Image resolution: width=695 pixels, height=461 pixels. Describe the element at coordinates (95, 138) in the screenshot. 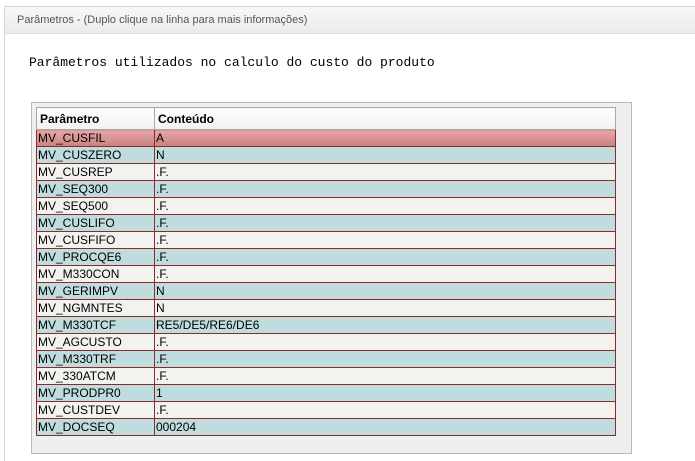

I see `cell-parameter: MV_CUSFIL` at that location.